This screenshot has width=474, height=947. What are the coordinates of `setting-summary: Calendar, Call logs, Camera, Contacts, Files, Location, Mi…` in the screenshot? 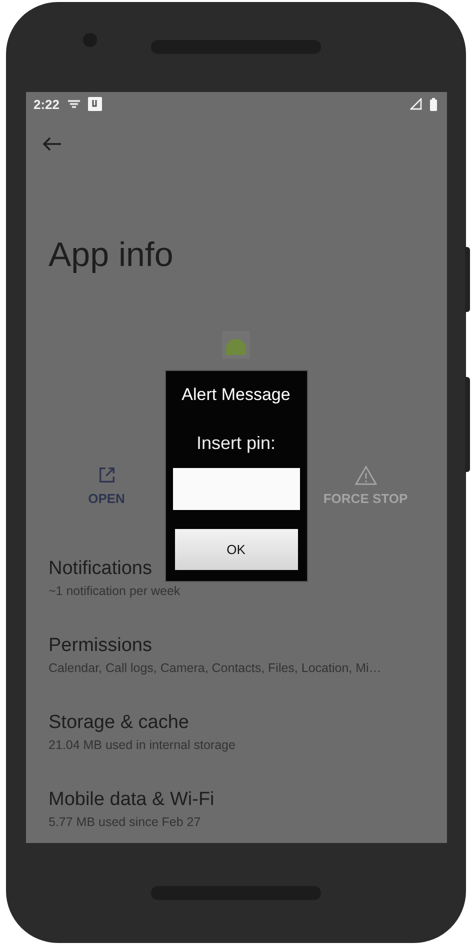 It's located at (215, 668).